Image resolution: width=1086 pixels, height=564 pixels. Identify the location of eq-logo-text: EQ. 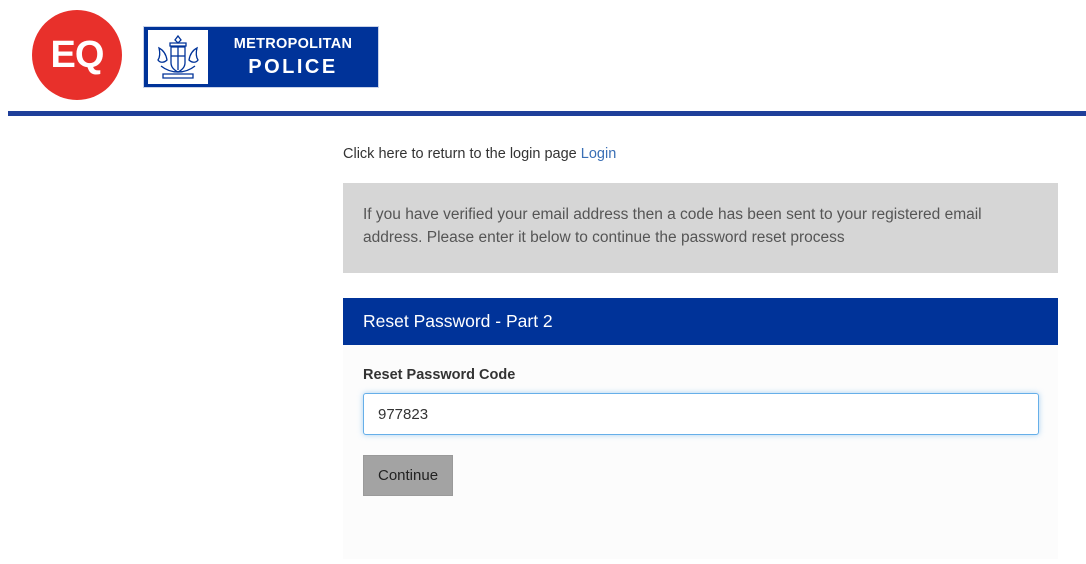
(77, 54).